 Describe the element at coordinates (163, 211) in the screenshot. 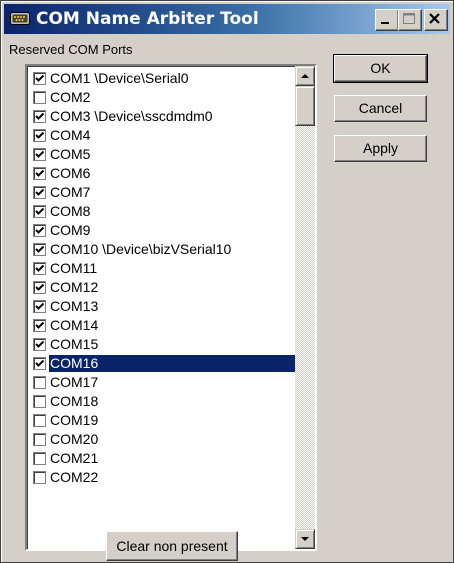

I see `list-item: COM8` at that location.